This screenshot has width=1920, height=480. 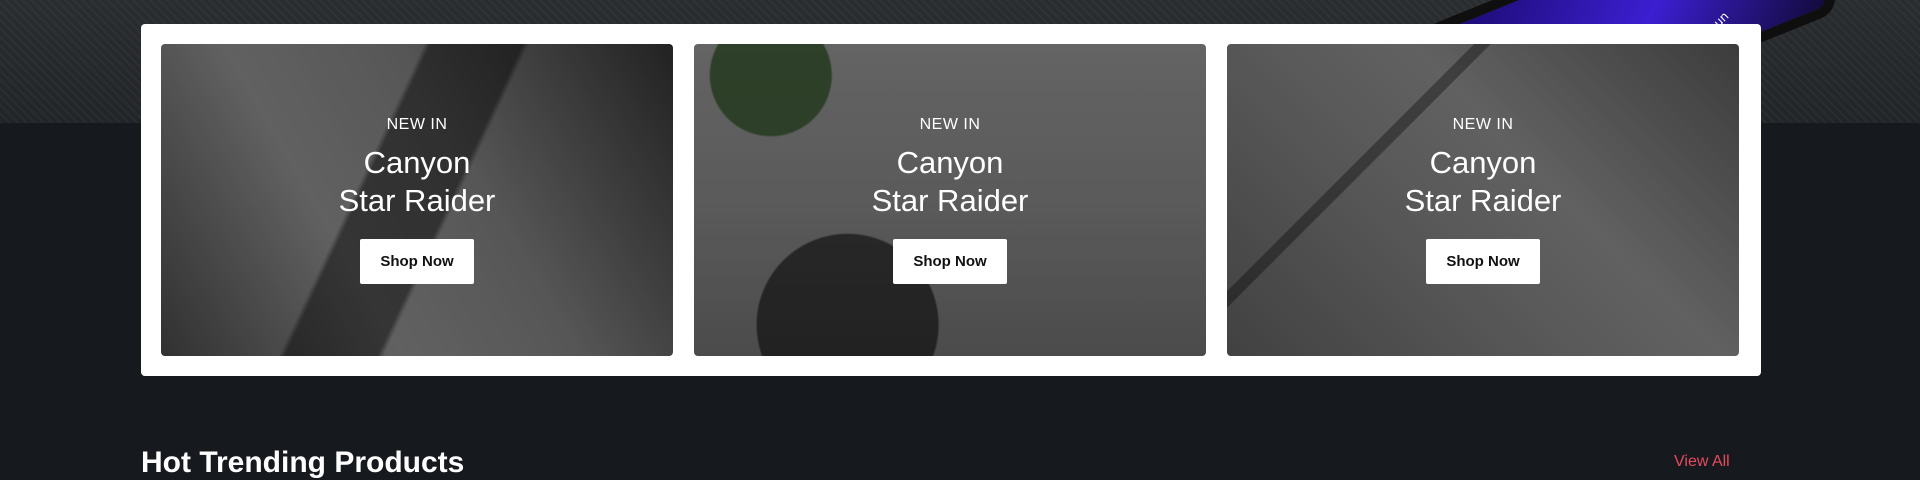 What do you see at coordinates (303, 462) in the screenshot?
I see `section-title: Hot Trending Products` at bounding box center [303, 462].